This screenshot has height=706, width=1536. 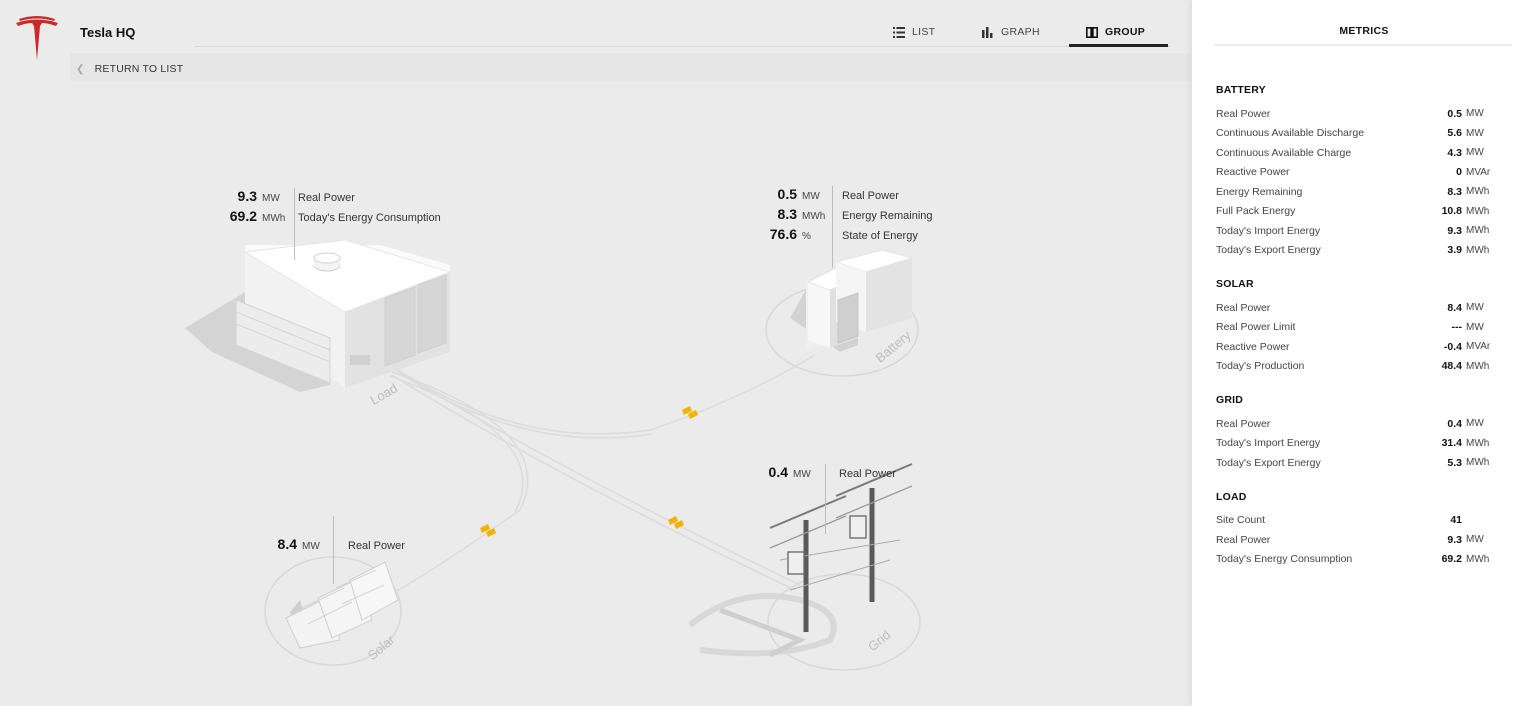 I want to click on load-node-label: Load, so click(x=383, y=393).